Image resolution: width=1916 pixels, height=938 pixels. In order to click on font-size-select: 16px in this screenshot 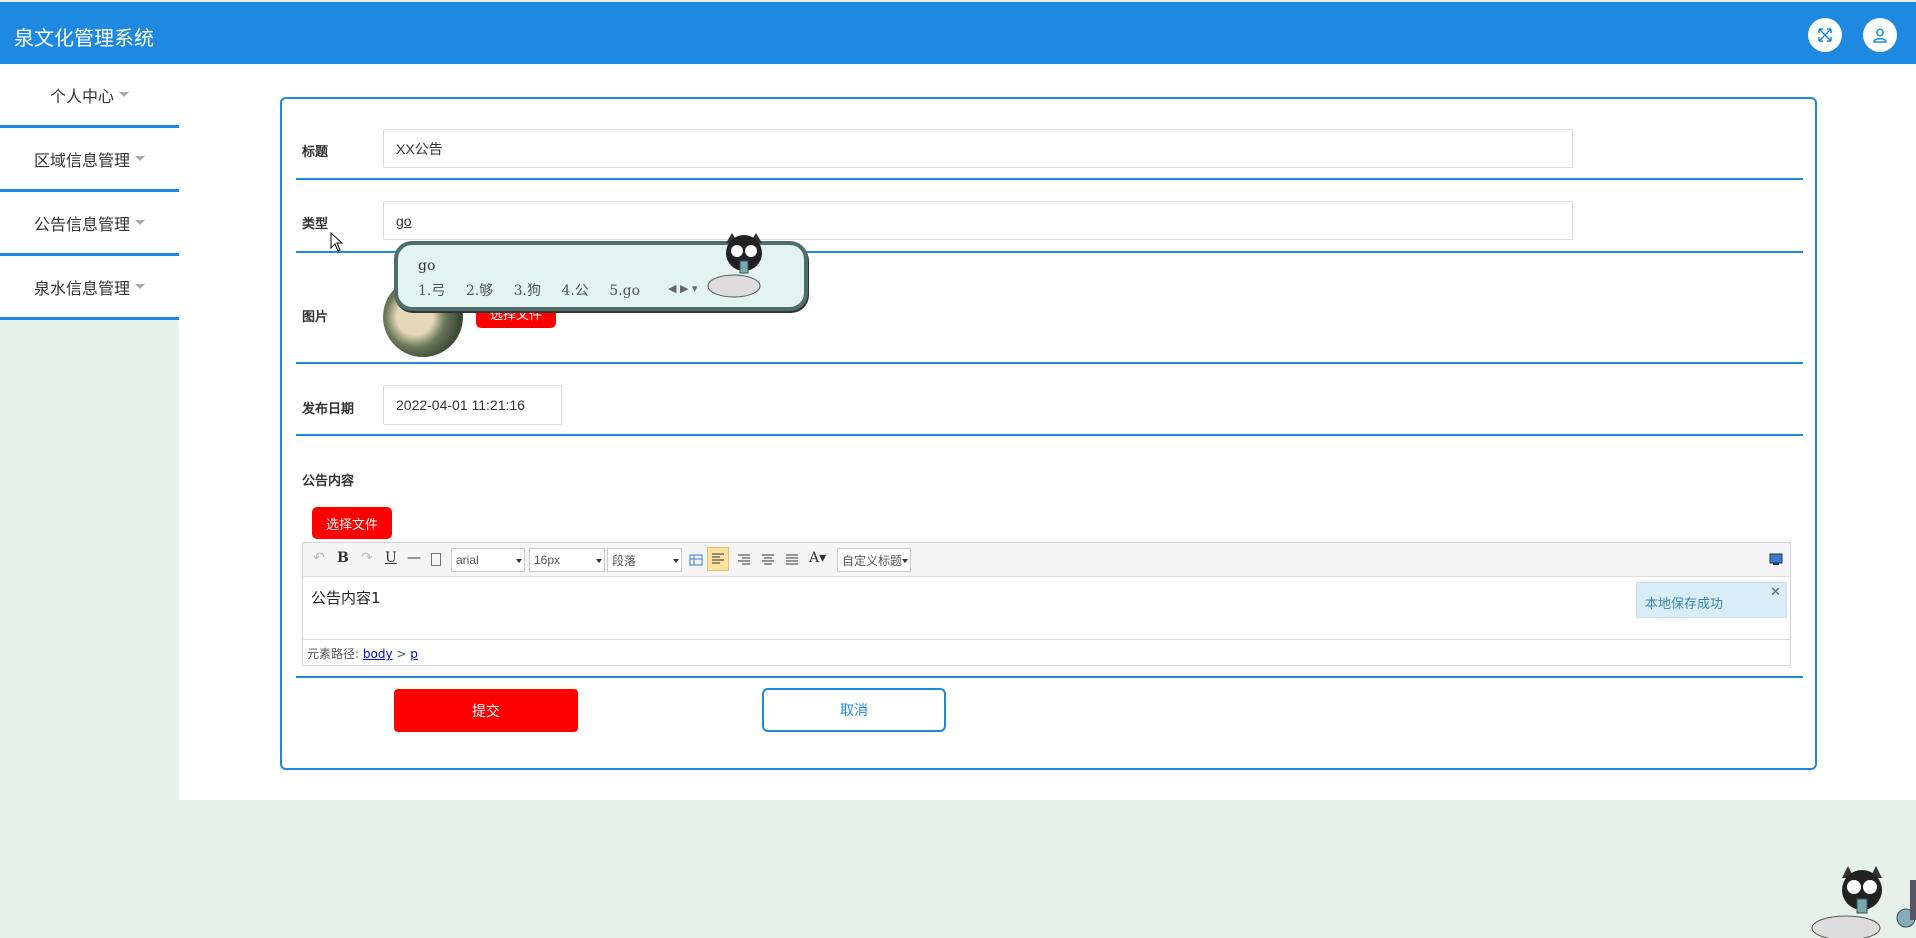, I will do `click(567, 560)`.